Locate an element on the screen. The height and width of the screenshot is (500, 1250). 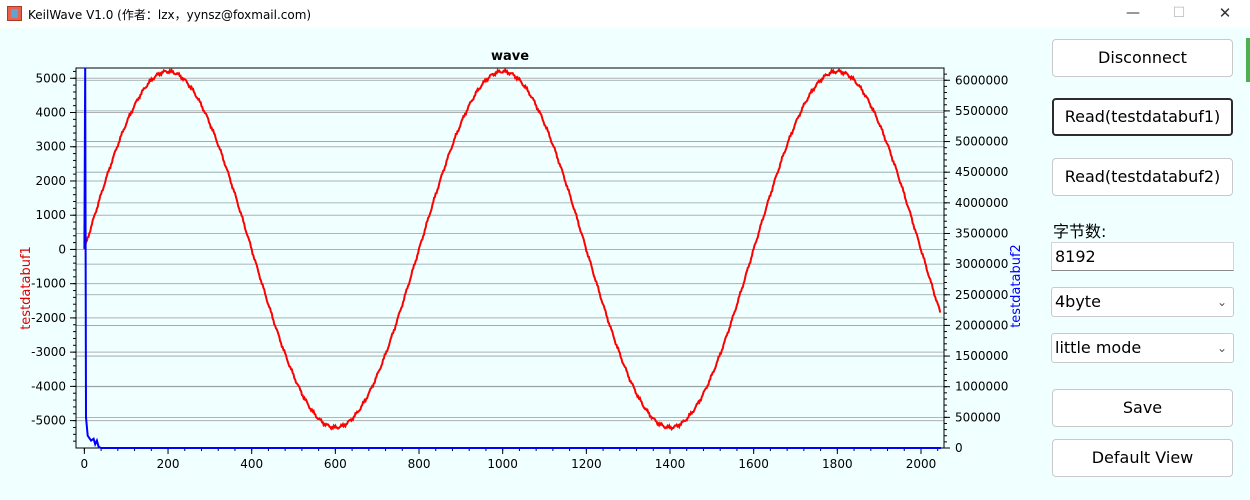
y-right-tick-label: 1500000 is located at coordinates (981, 356).